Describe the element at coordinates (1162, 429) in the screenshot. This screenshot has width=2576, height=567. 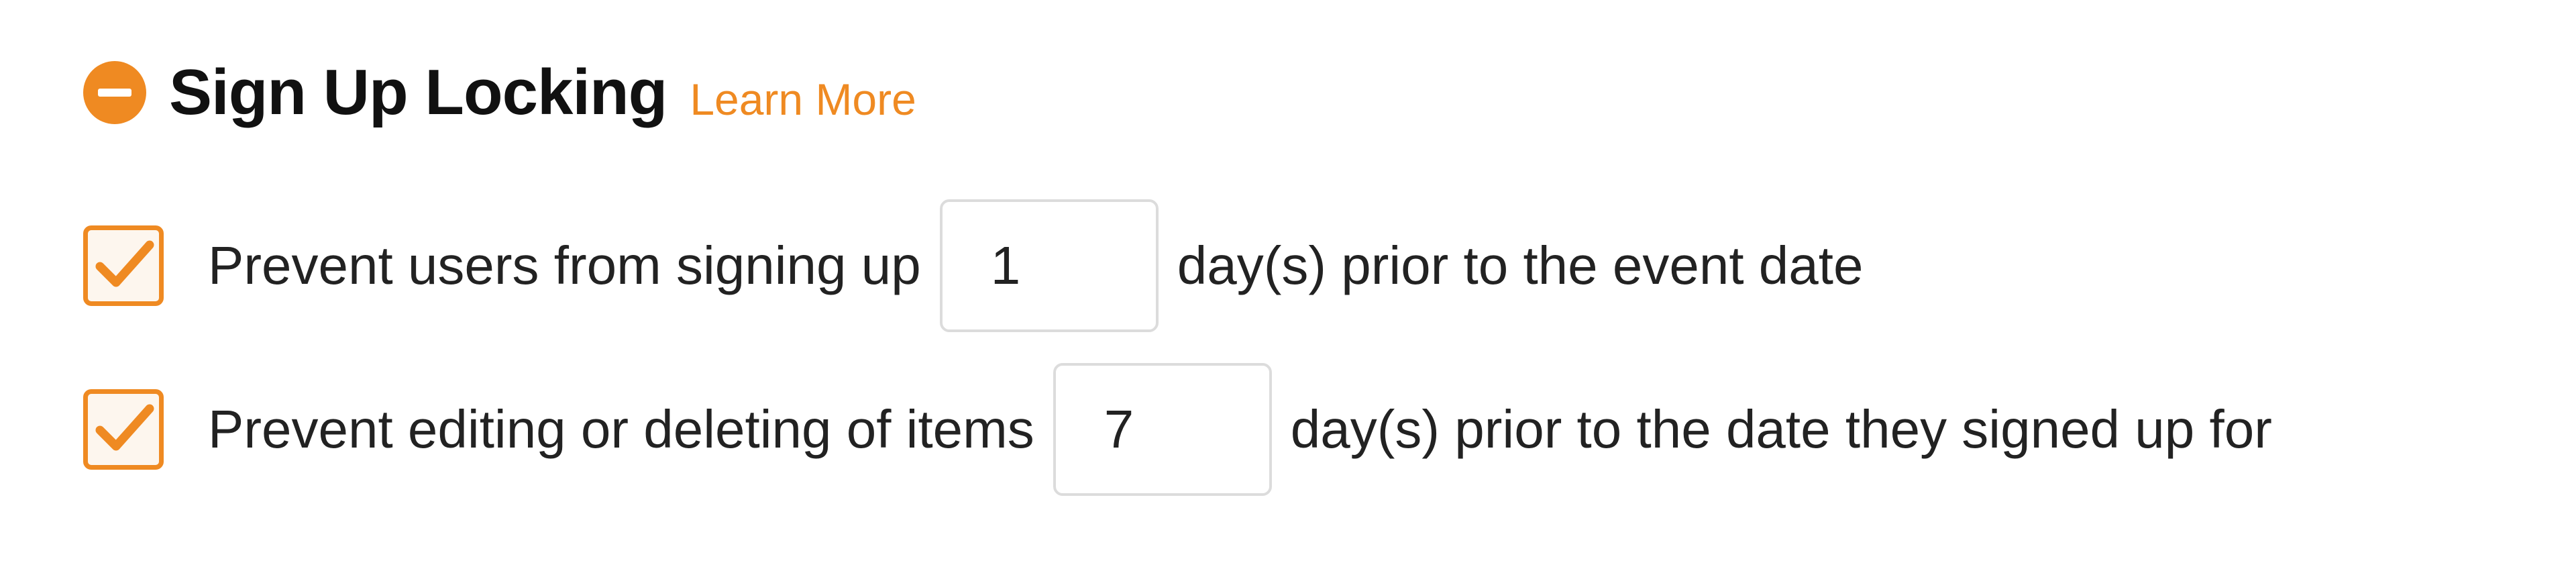
I see `editing-days-input` at that location.